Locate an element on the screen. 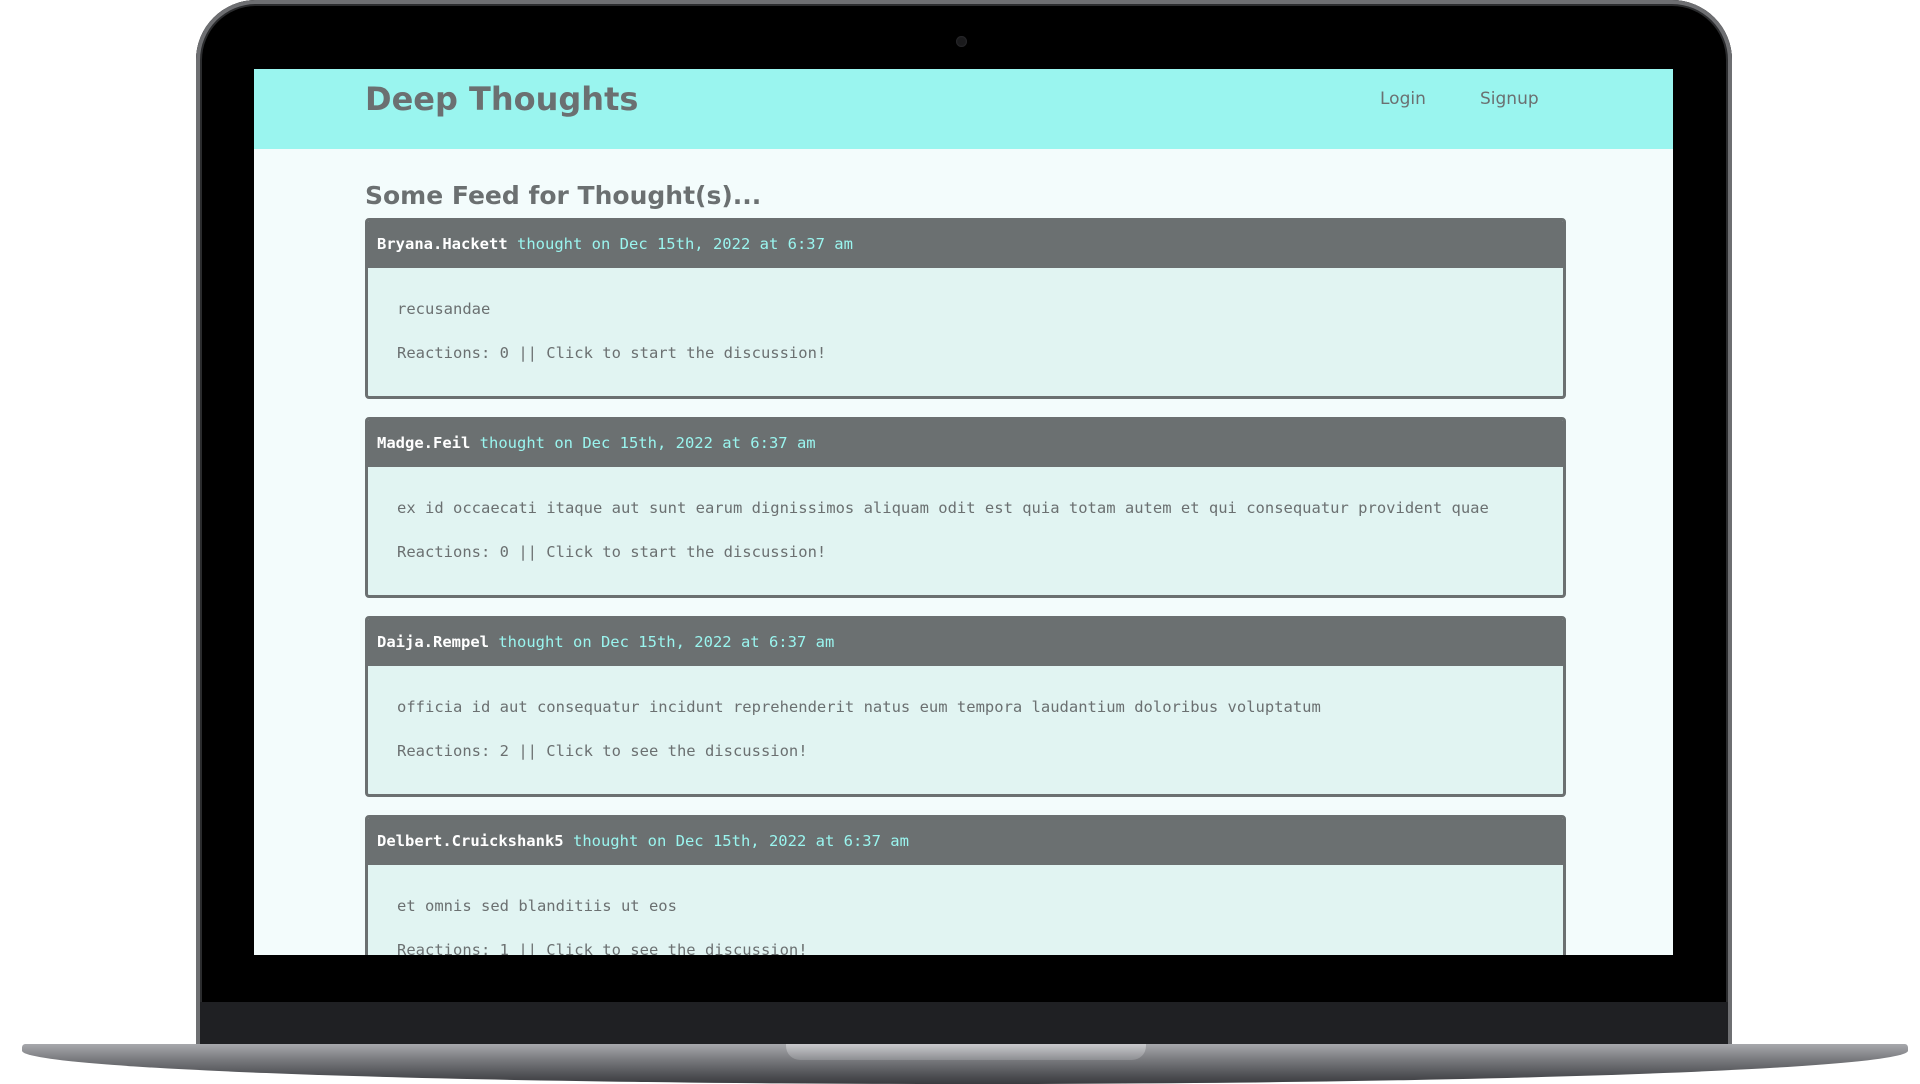 The height and width of the screenshot is (1084, 1920). signup-link: Signup is located at coordinates (1509, 99).